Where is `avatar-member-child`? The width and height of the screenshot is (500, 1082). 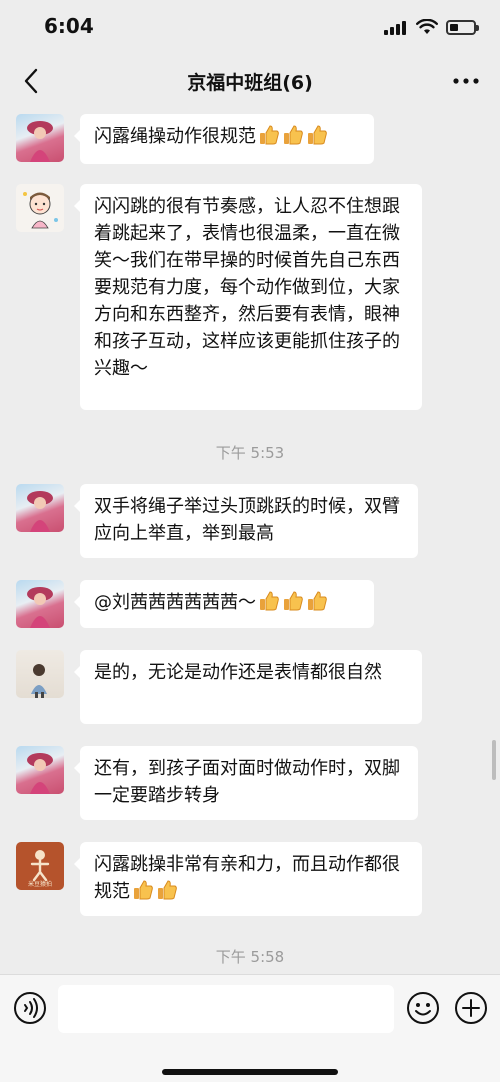
avatar-member-child is located at coordinates (40, 674).